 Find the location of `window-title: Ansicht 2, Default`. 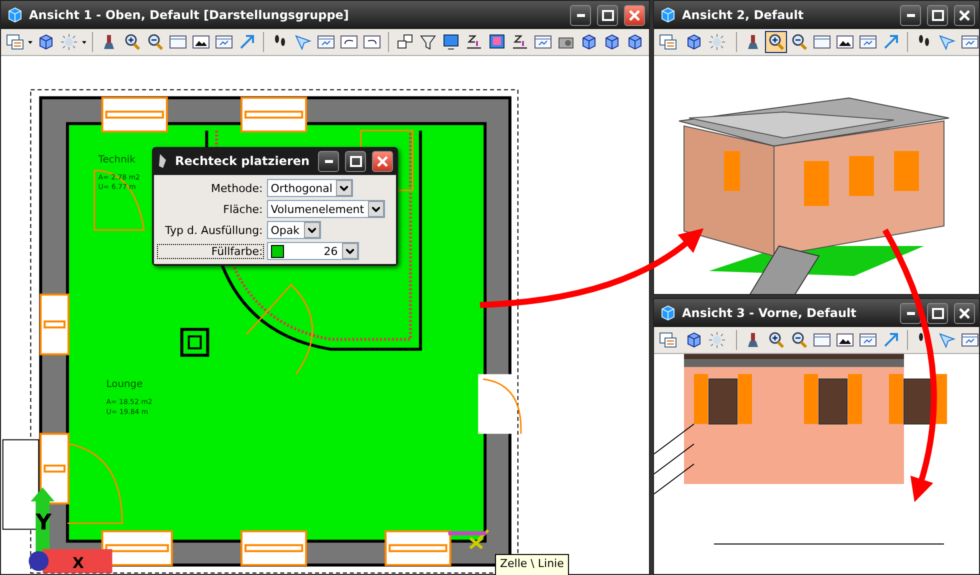

window-title: Ansicht 2, Default is located at coordinates (743, 15).